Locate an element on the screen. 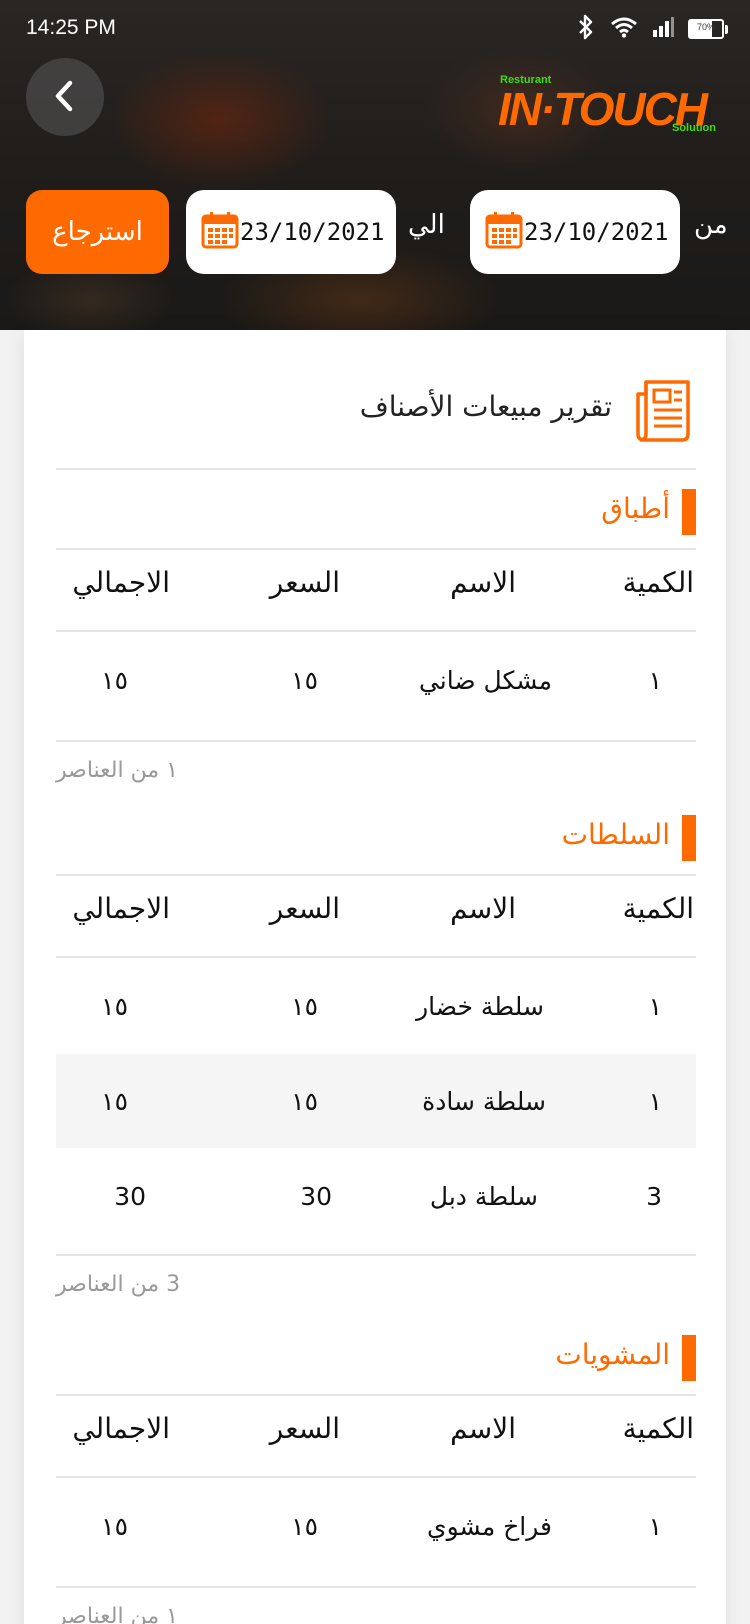 Image resolution: width=750 pixels, height=1624 pixels. table-row-highlight is located at coordinates (376, 1101).